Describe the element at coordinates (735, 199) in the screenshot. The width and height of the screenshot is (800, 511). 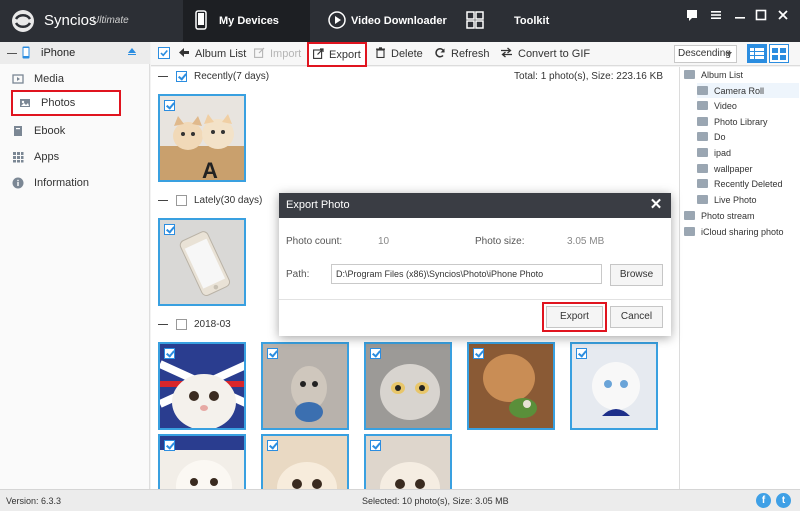
I see `album-label: Live Photo` at that location.